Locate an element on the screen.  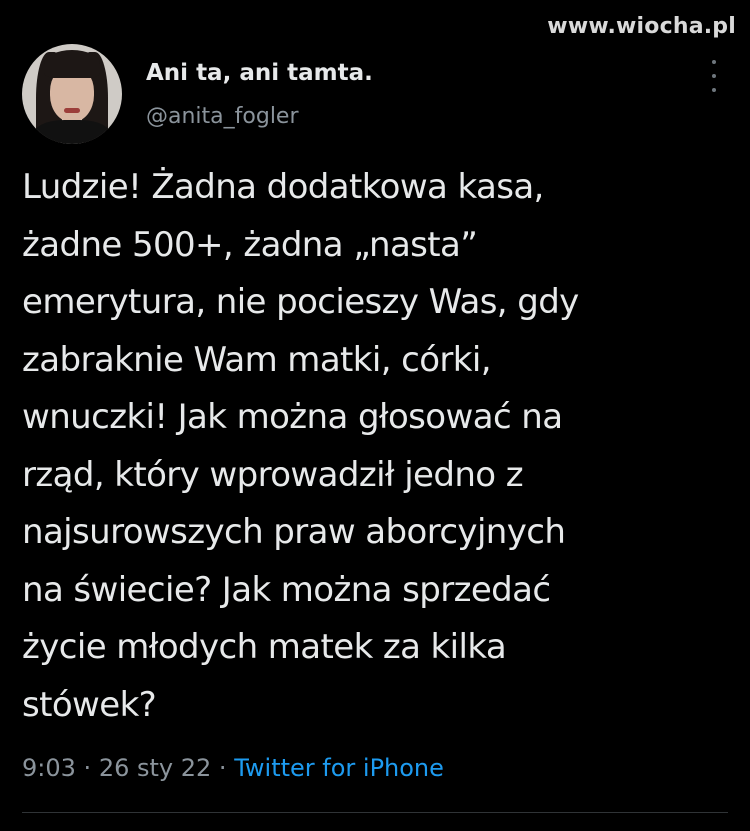
tweet-metadata: 9:03 · 26 sty 22 · Twitter for iPhone is located at coordinates (233, 768).